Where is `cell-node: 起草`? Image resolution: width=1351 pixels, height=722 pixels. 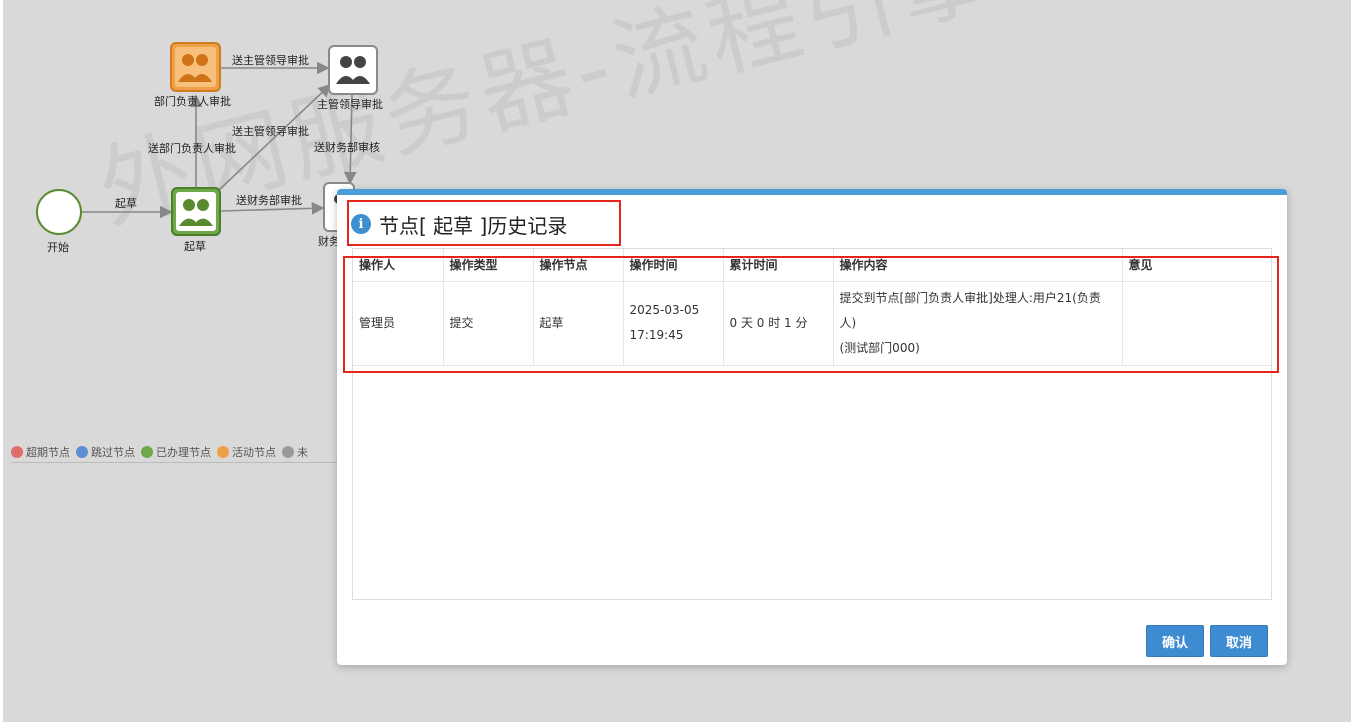 cell-node: 起草 is located at coordinates (578, 323).